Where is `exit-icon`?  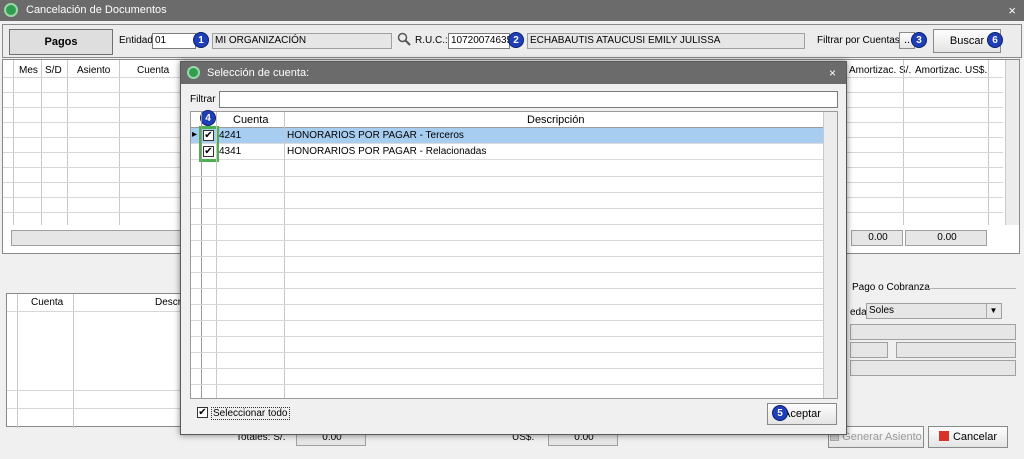
exit-icon is located at coordinates (943, 436).